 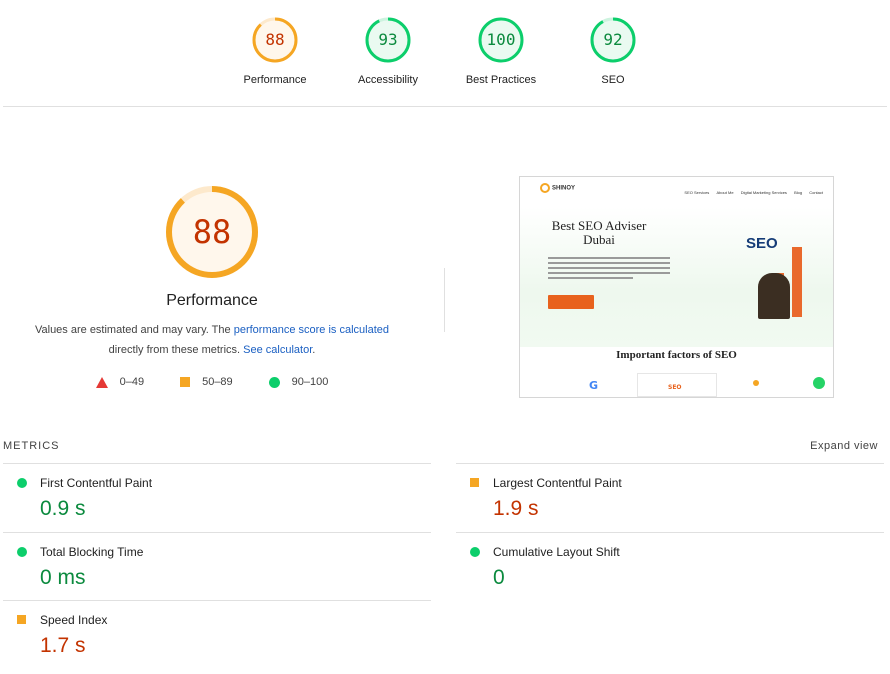 I want to click on gauge-score: 100, so click(x=501, y=39).